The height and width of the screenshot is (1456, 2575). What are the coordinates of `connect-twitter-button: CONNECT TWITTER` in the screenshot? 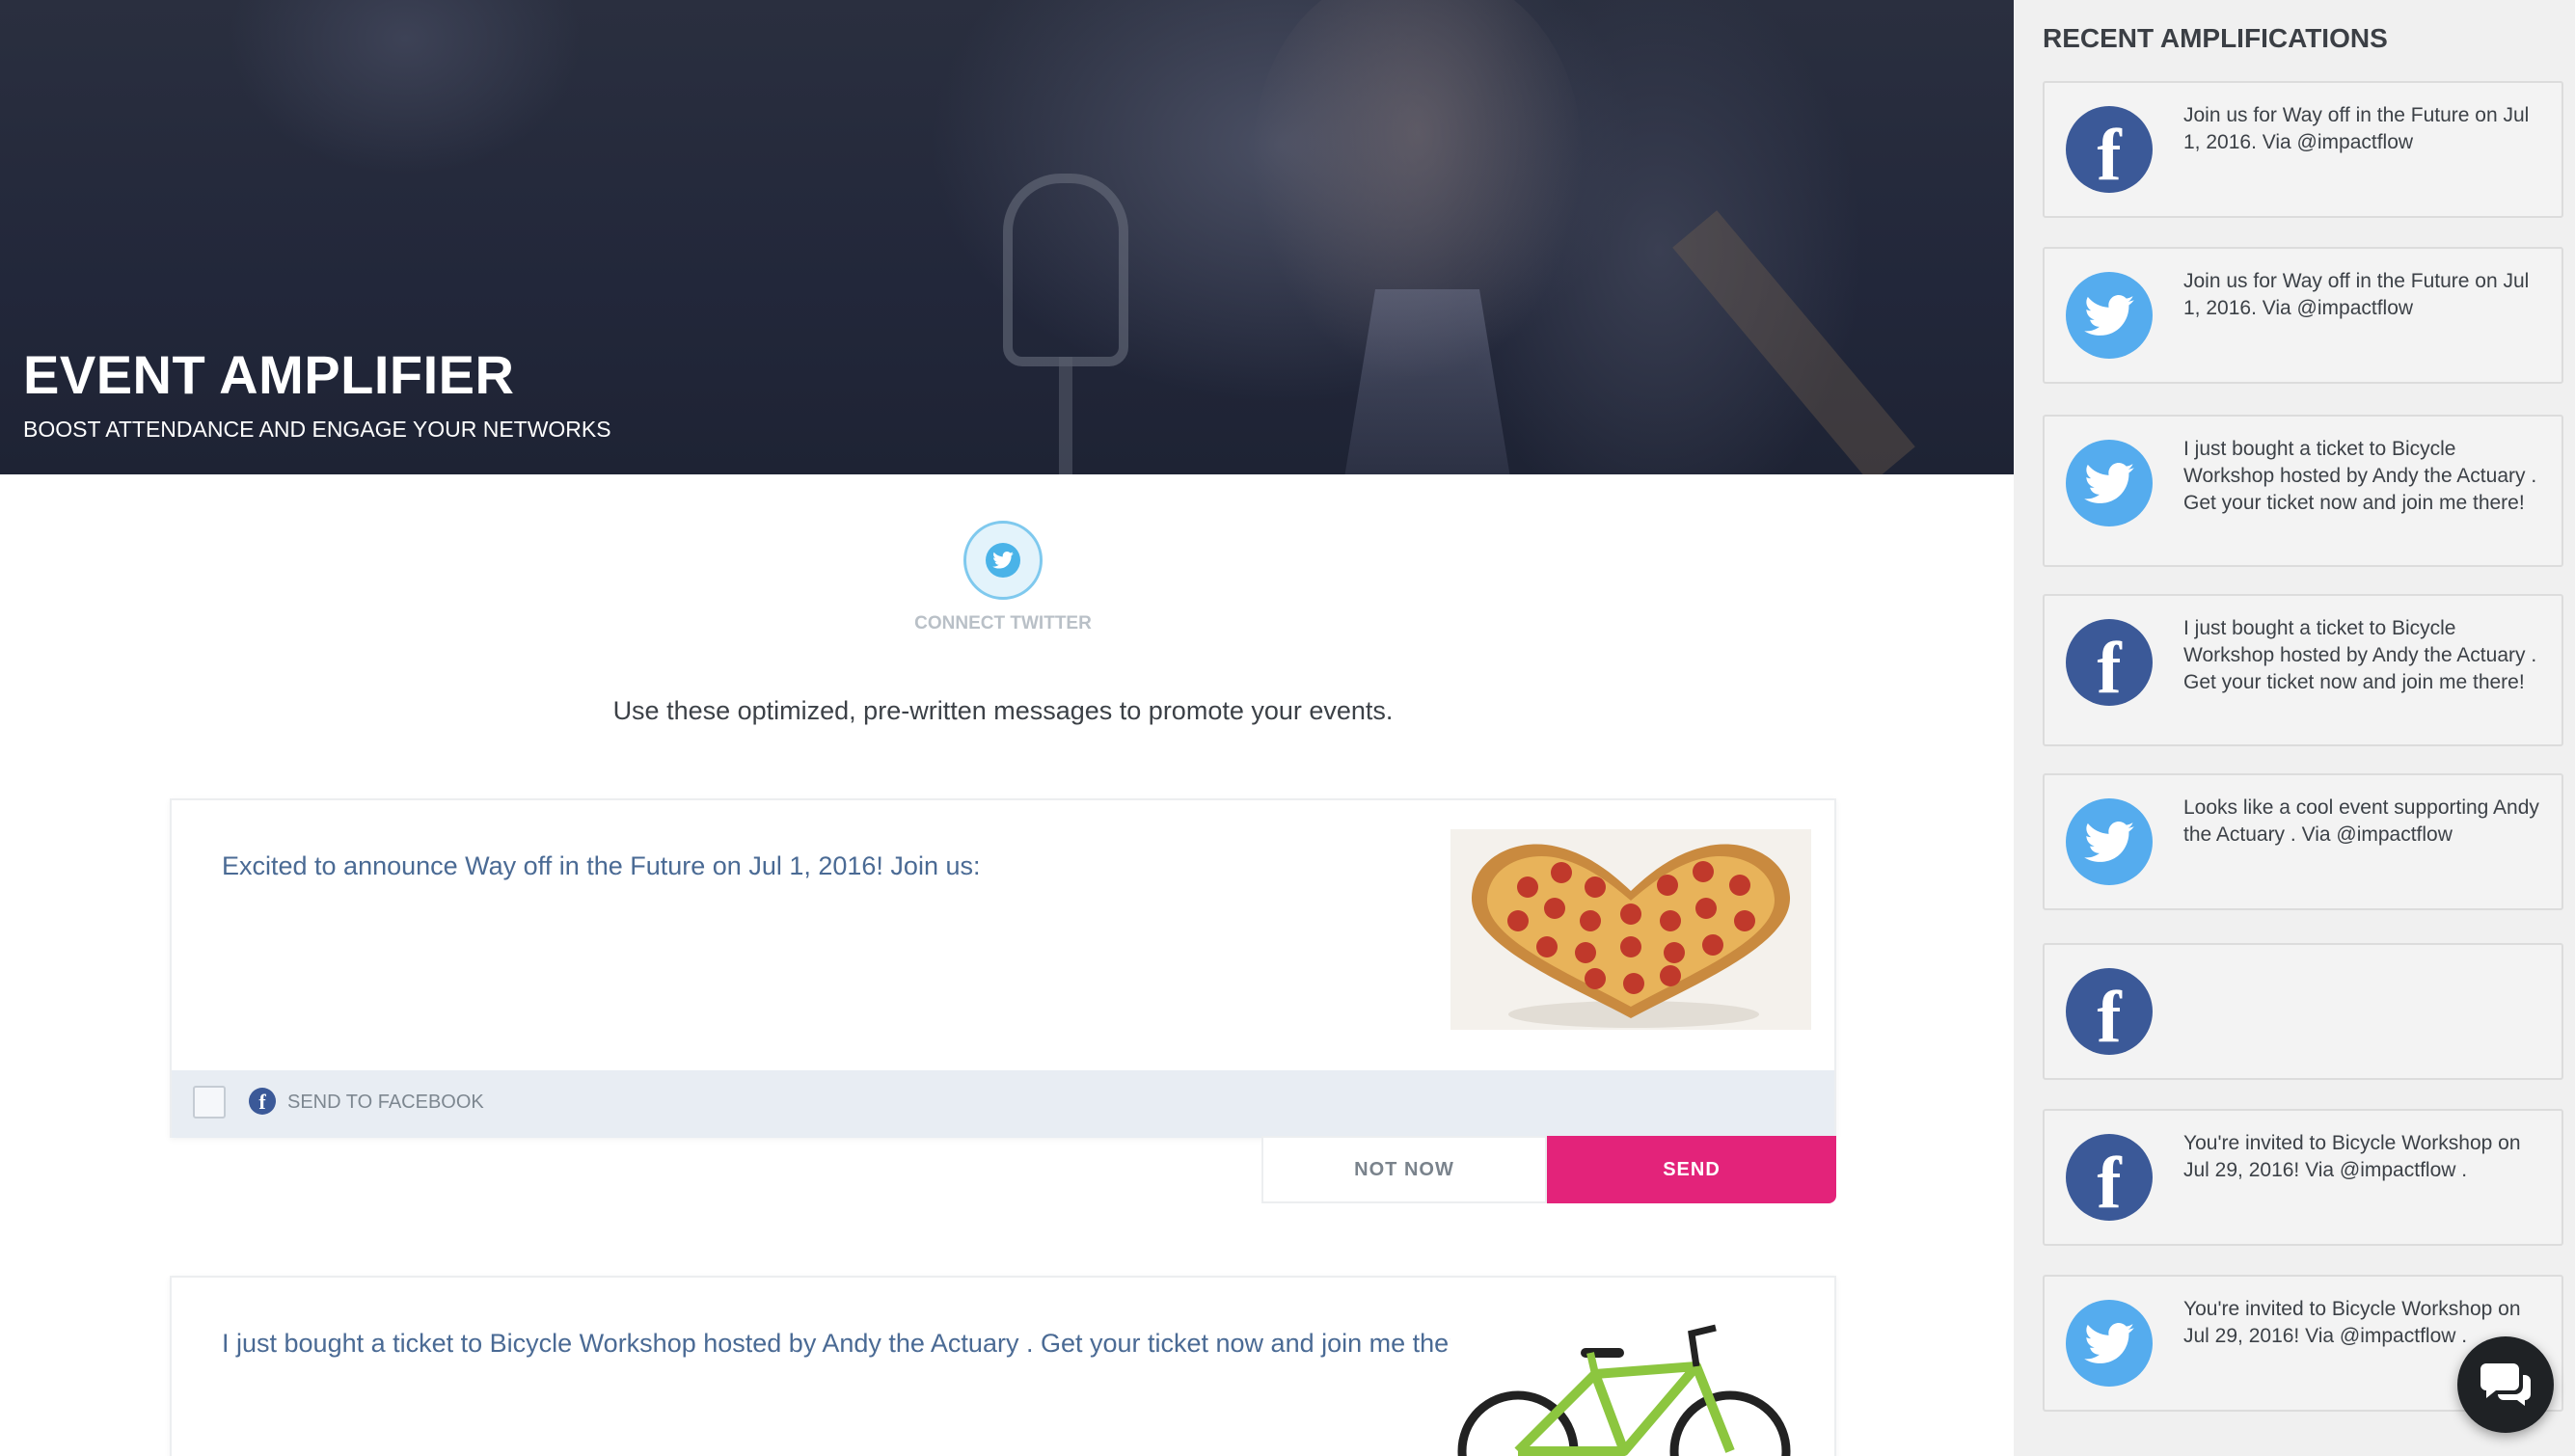 It's located at (1003, 577).